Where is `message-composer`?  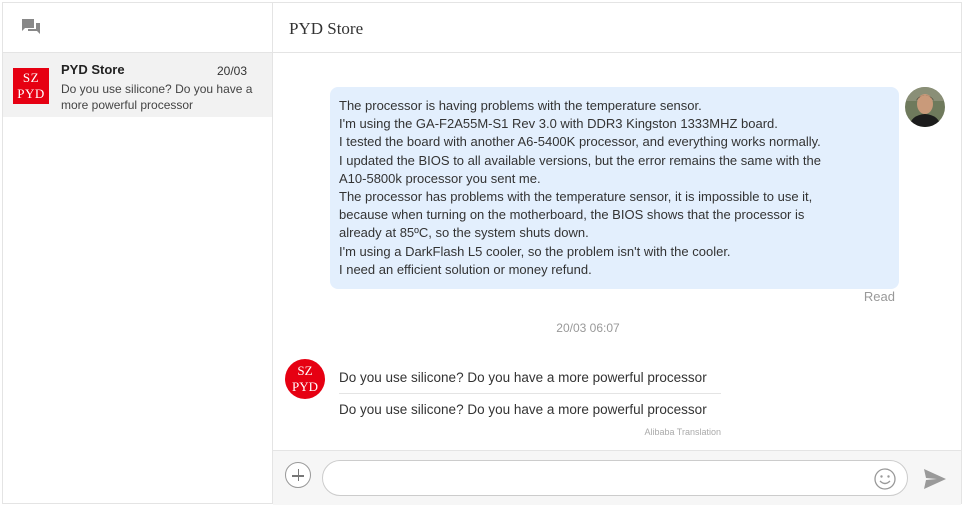
message-composer is located at coordinates (617, 477).